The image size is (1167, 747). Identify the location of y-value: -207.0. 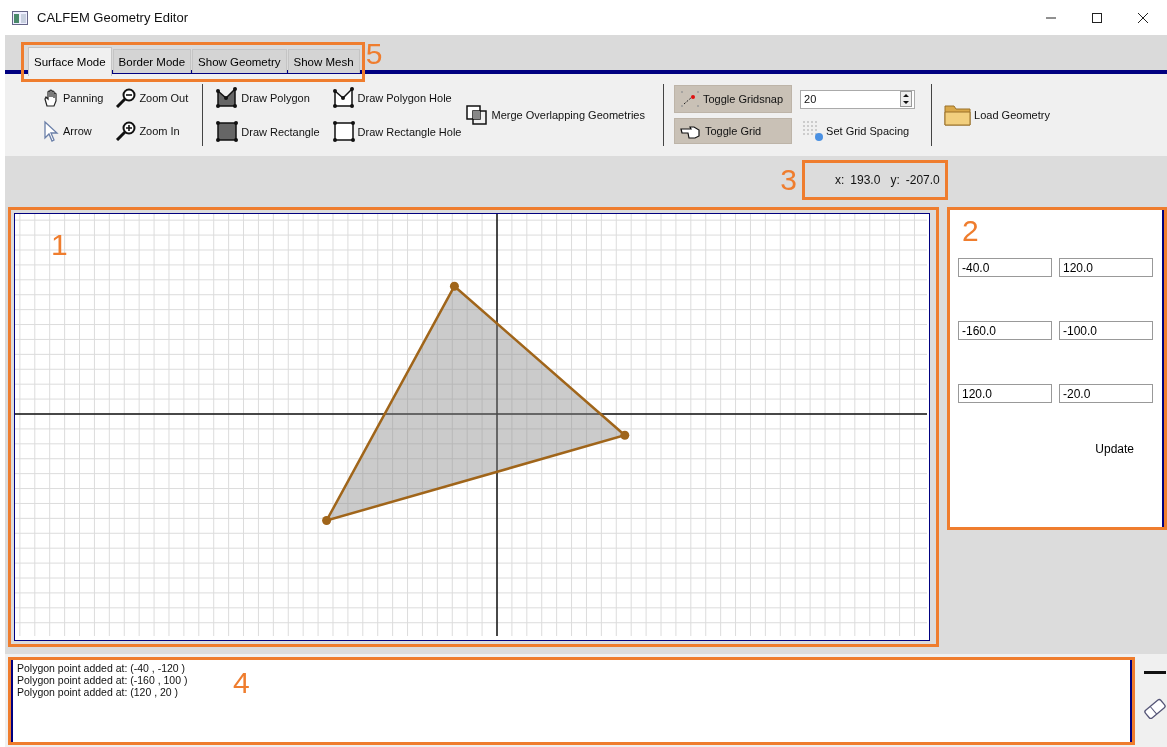
(922, 180).